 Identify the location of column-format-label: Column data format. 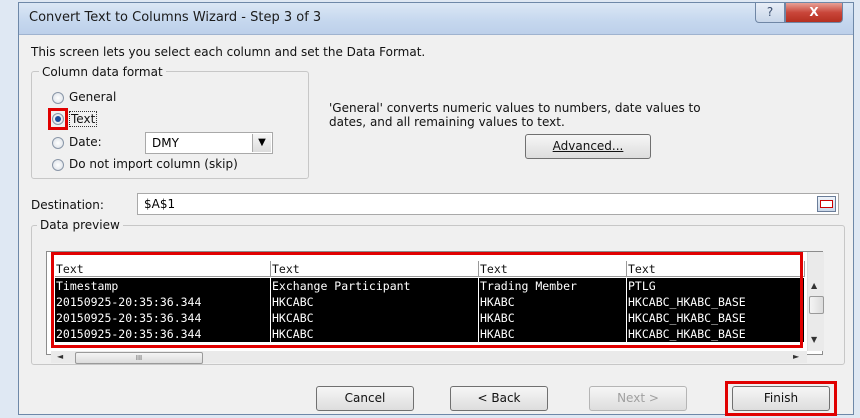
(102, 72).